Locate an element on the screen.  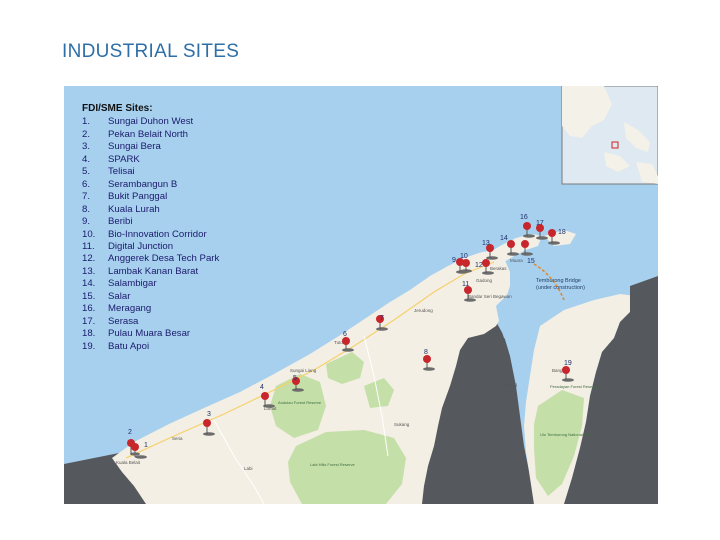
legend-item: 17. Serasa is located at coordinates (110, 321).